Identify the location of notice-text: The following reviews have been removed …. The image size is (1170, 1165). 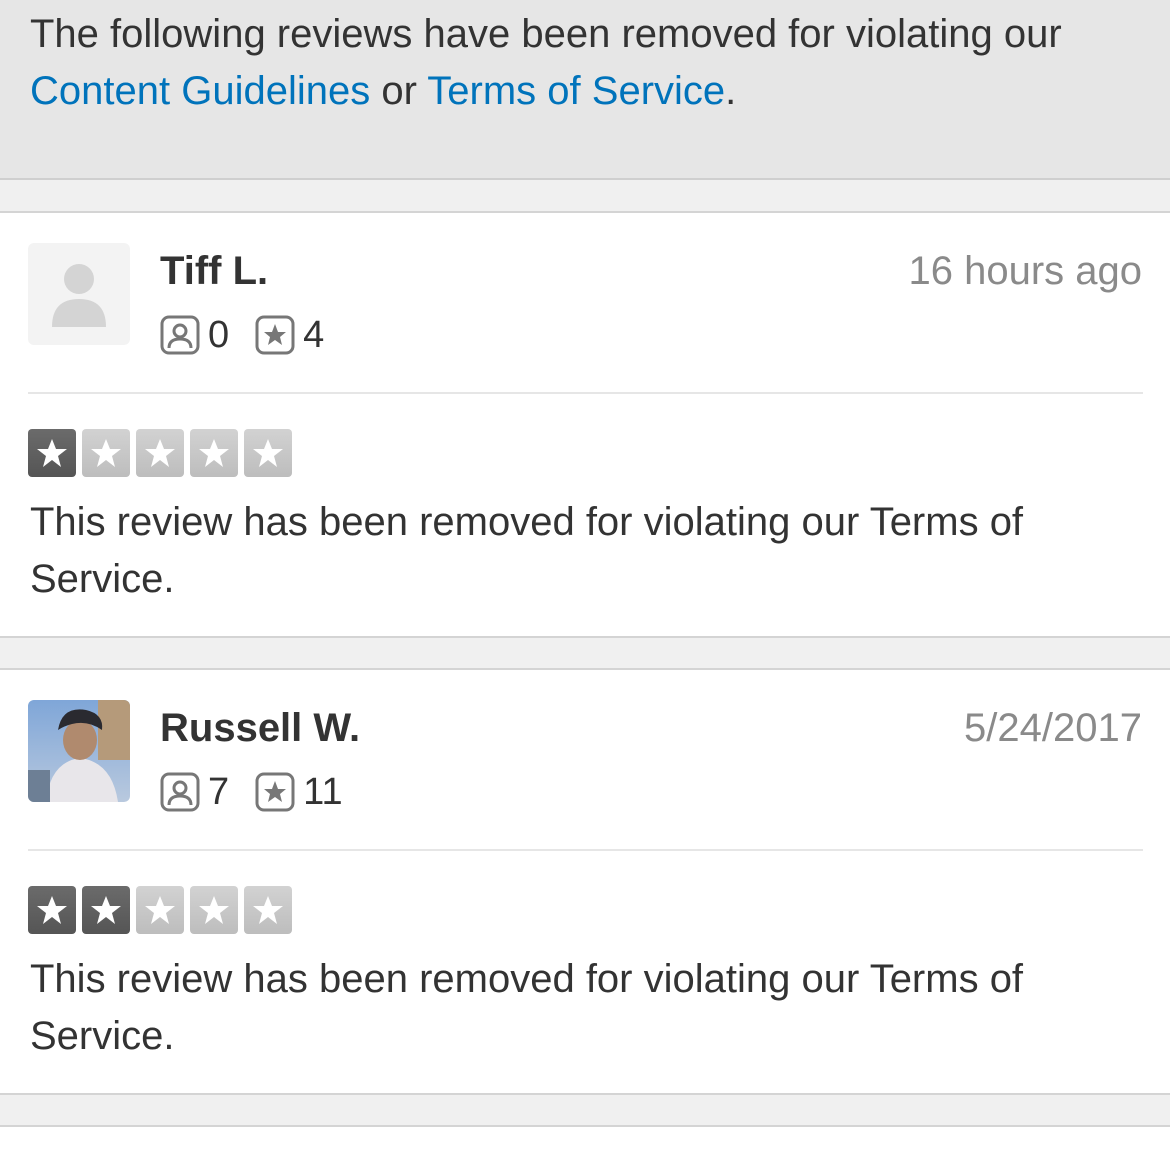
(585, 63).